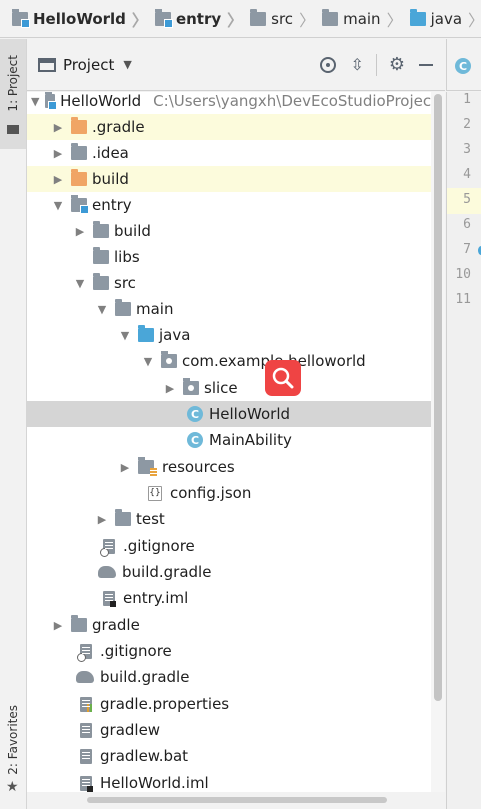 The image size is (481, 809). What do you see at coordinates (236, 756) in the screenshot?
I see `tree-row-gradlew-bat: gradlew.bat` at bounding box center [236, 756].